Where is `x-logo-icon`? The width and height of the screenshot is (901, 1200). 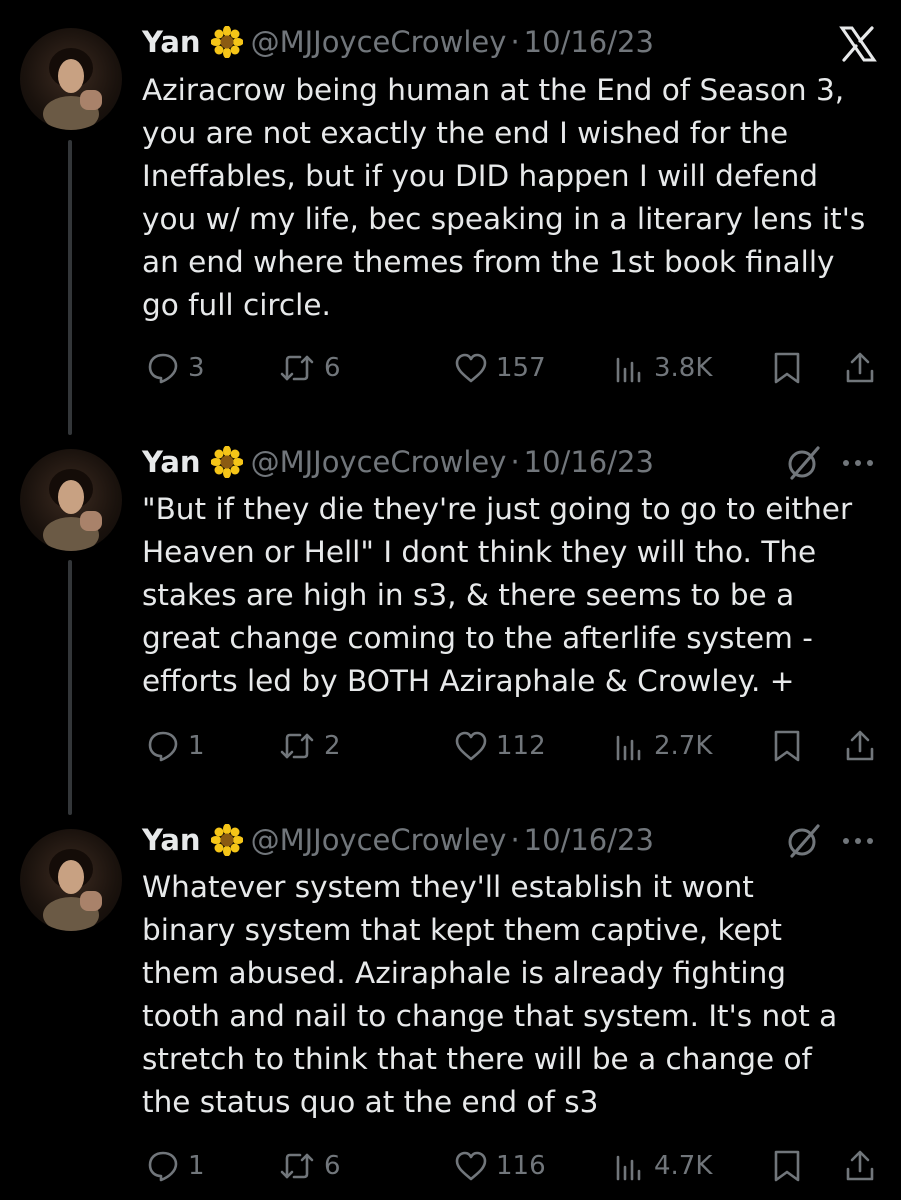 x-logo-icon is located at coordinates (858, 44).